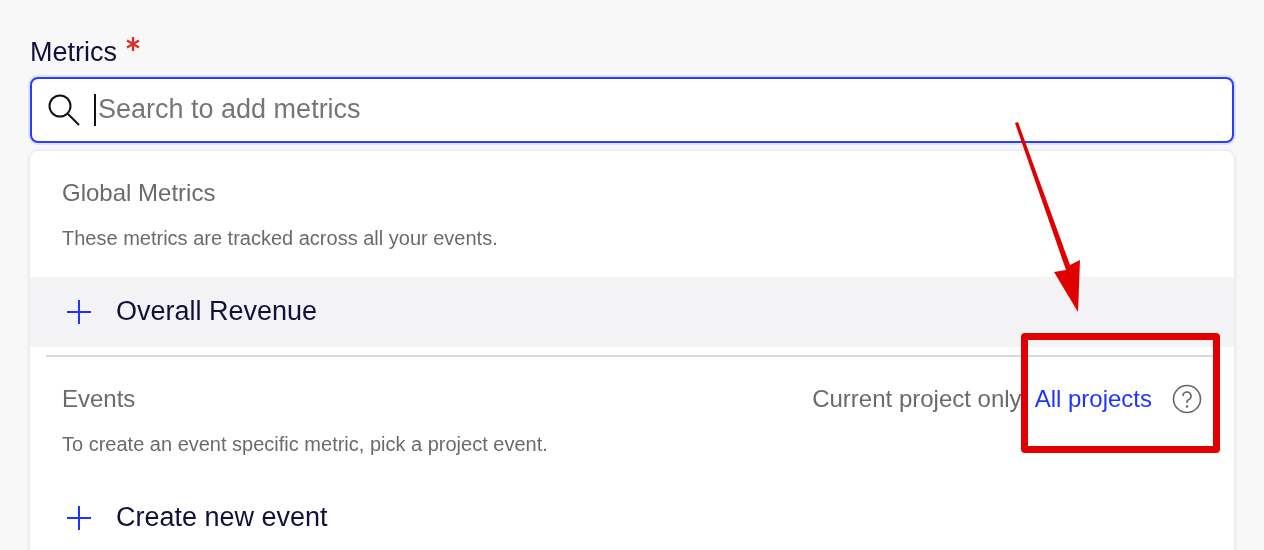 Image resolution: width=1264 pixels, height=550 pixels. I want to click on search-field: Search to add metrics, so click(632, 109).